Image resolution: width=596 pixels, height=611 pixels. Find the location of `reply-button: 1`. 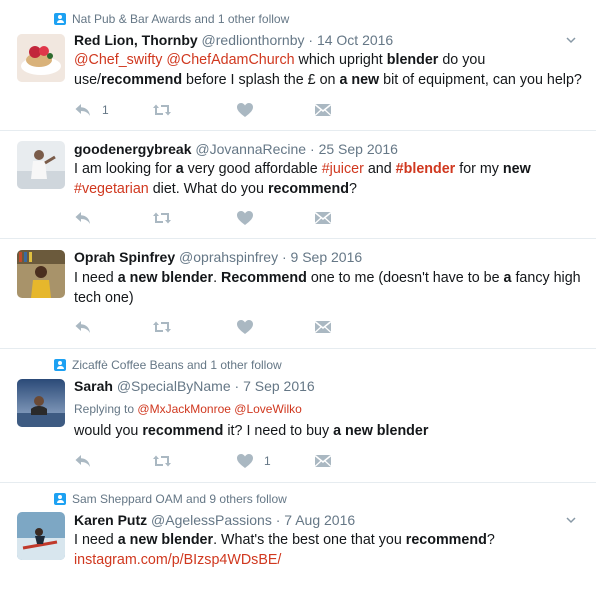

reply-button: 1 is located at coordinates (91, 110).